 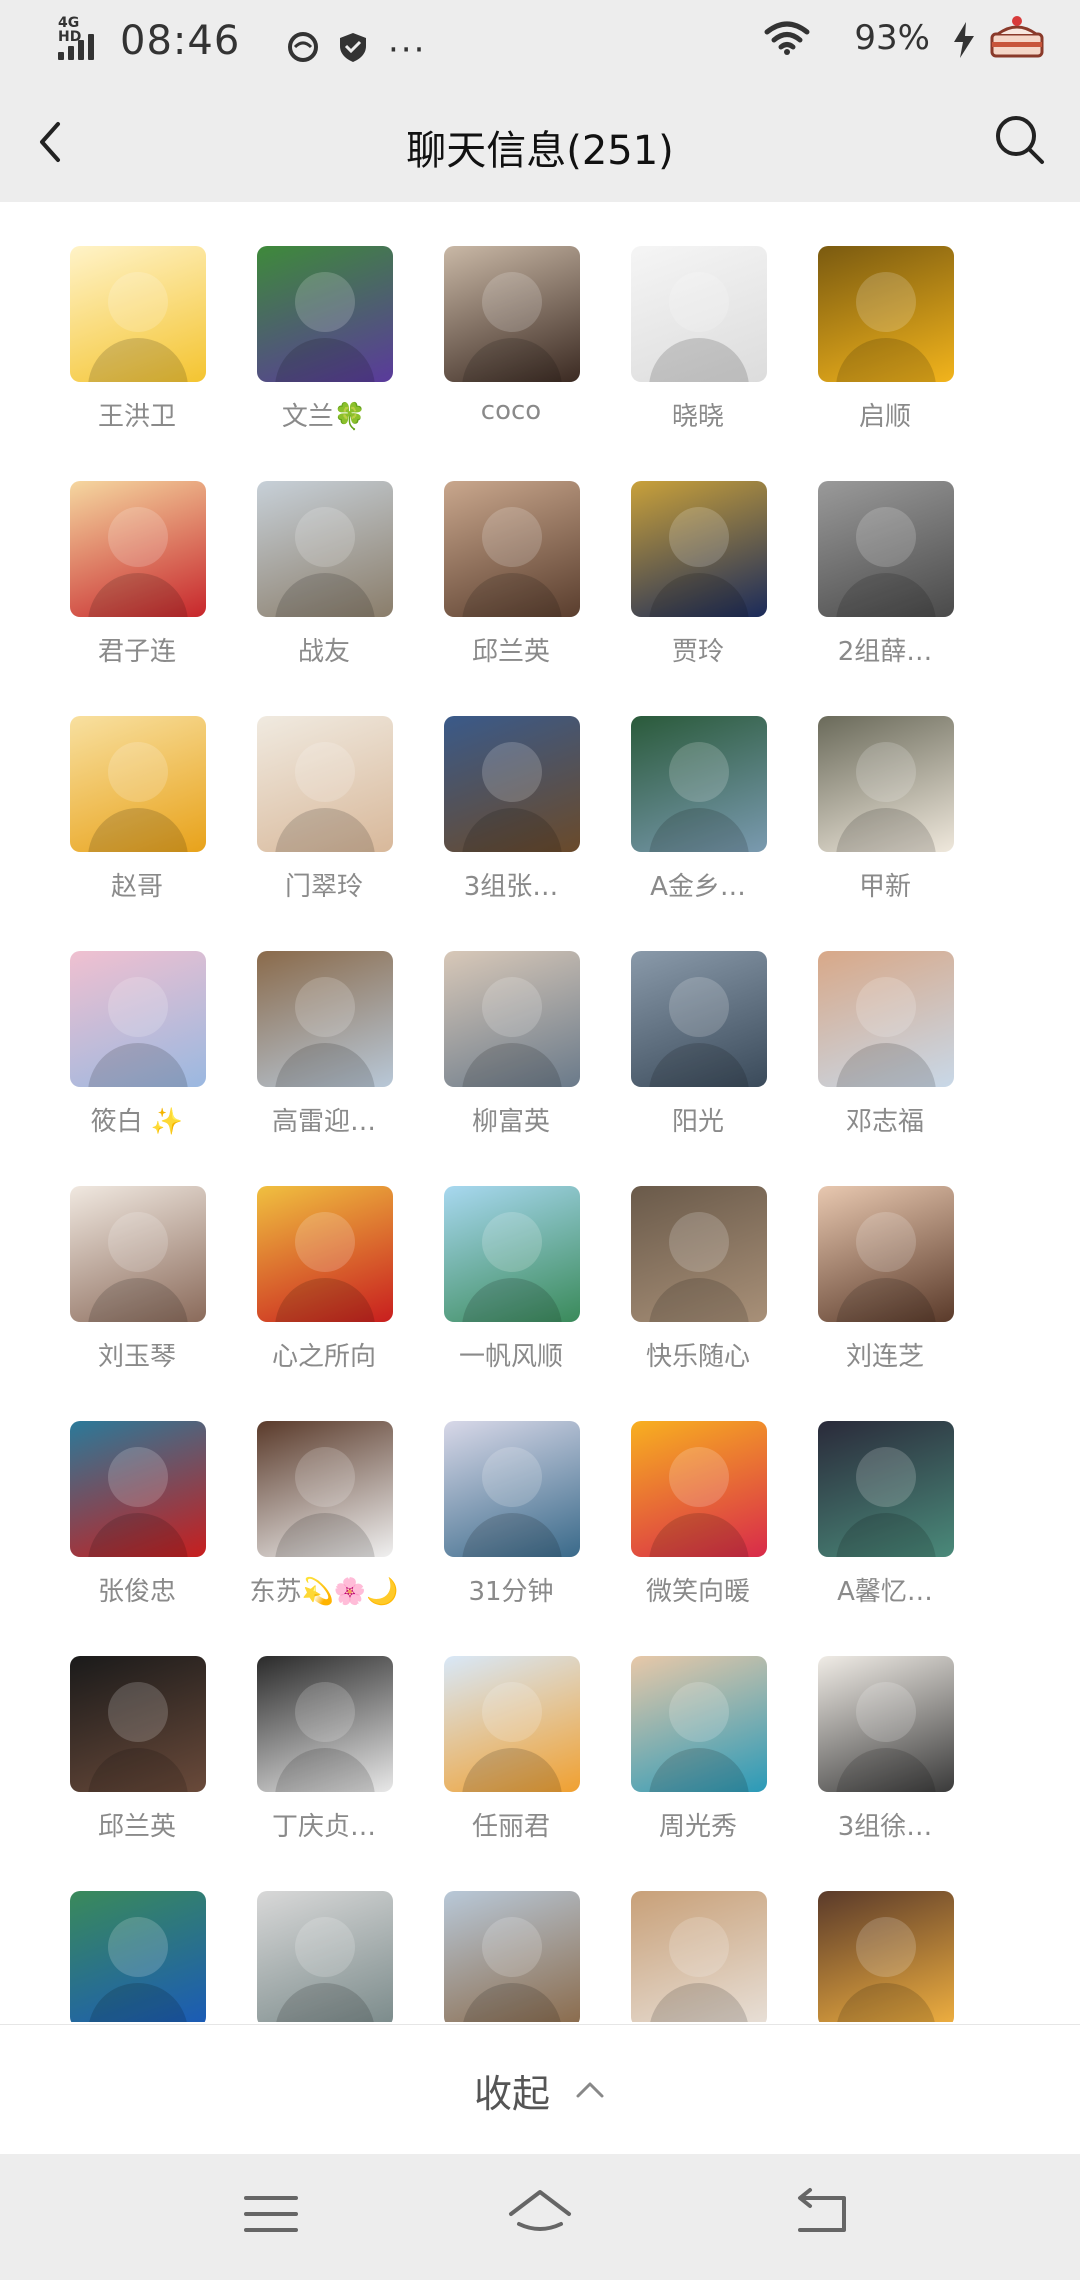 I want to click on battery-level: 93%, so click(x=892, y=38).